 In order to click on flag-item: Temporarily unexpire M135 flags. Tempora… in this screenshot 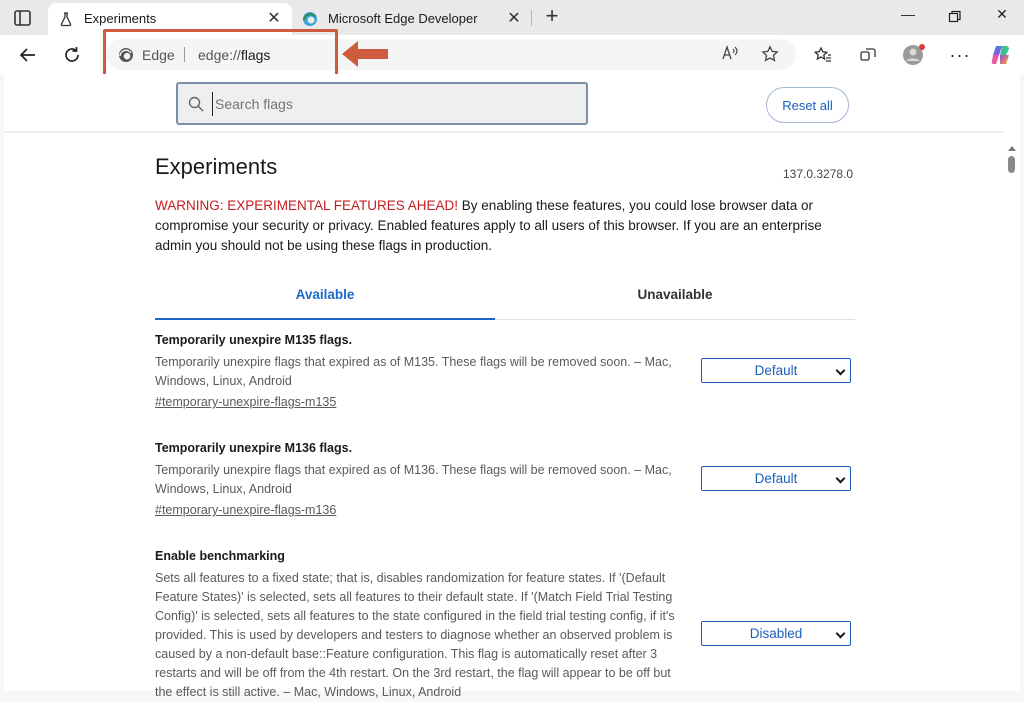, I will do `click(505, 372)`.